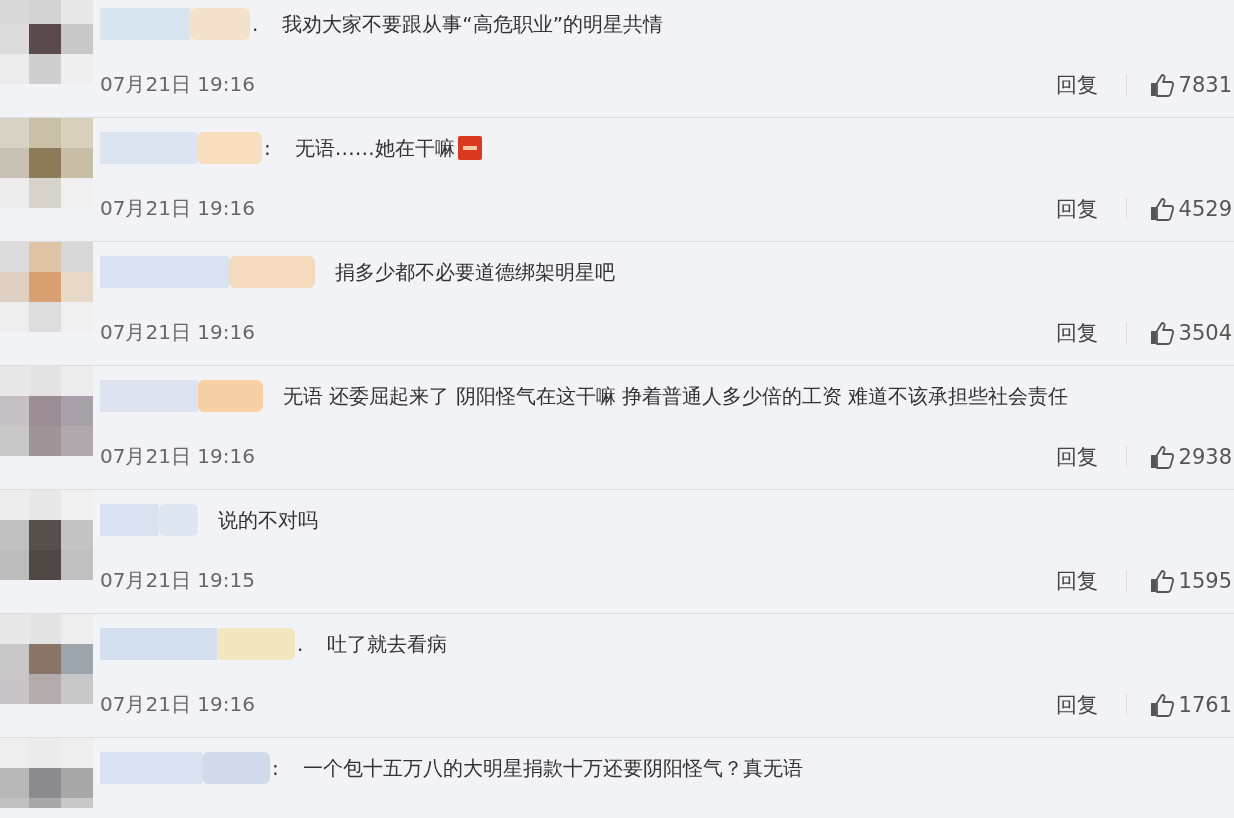  What do you see at coordinates (552, 768) in the screenshot?
I see `comment-text: 一个包十五万八的大明星捐款十万还要阴阳怪气？真无语` at bounding box center [552, 768].